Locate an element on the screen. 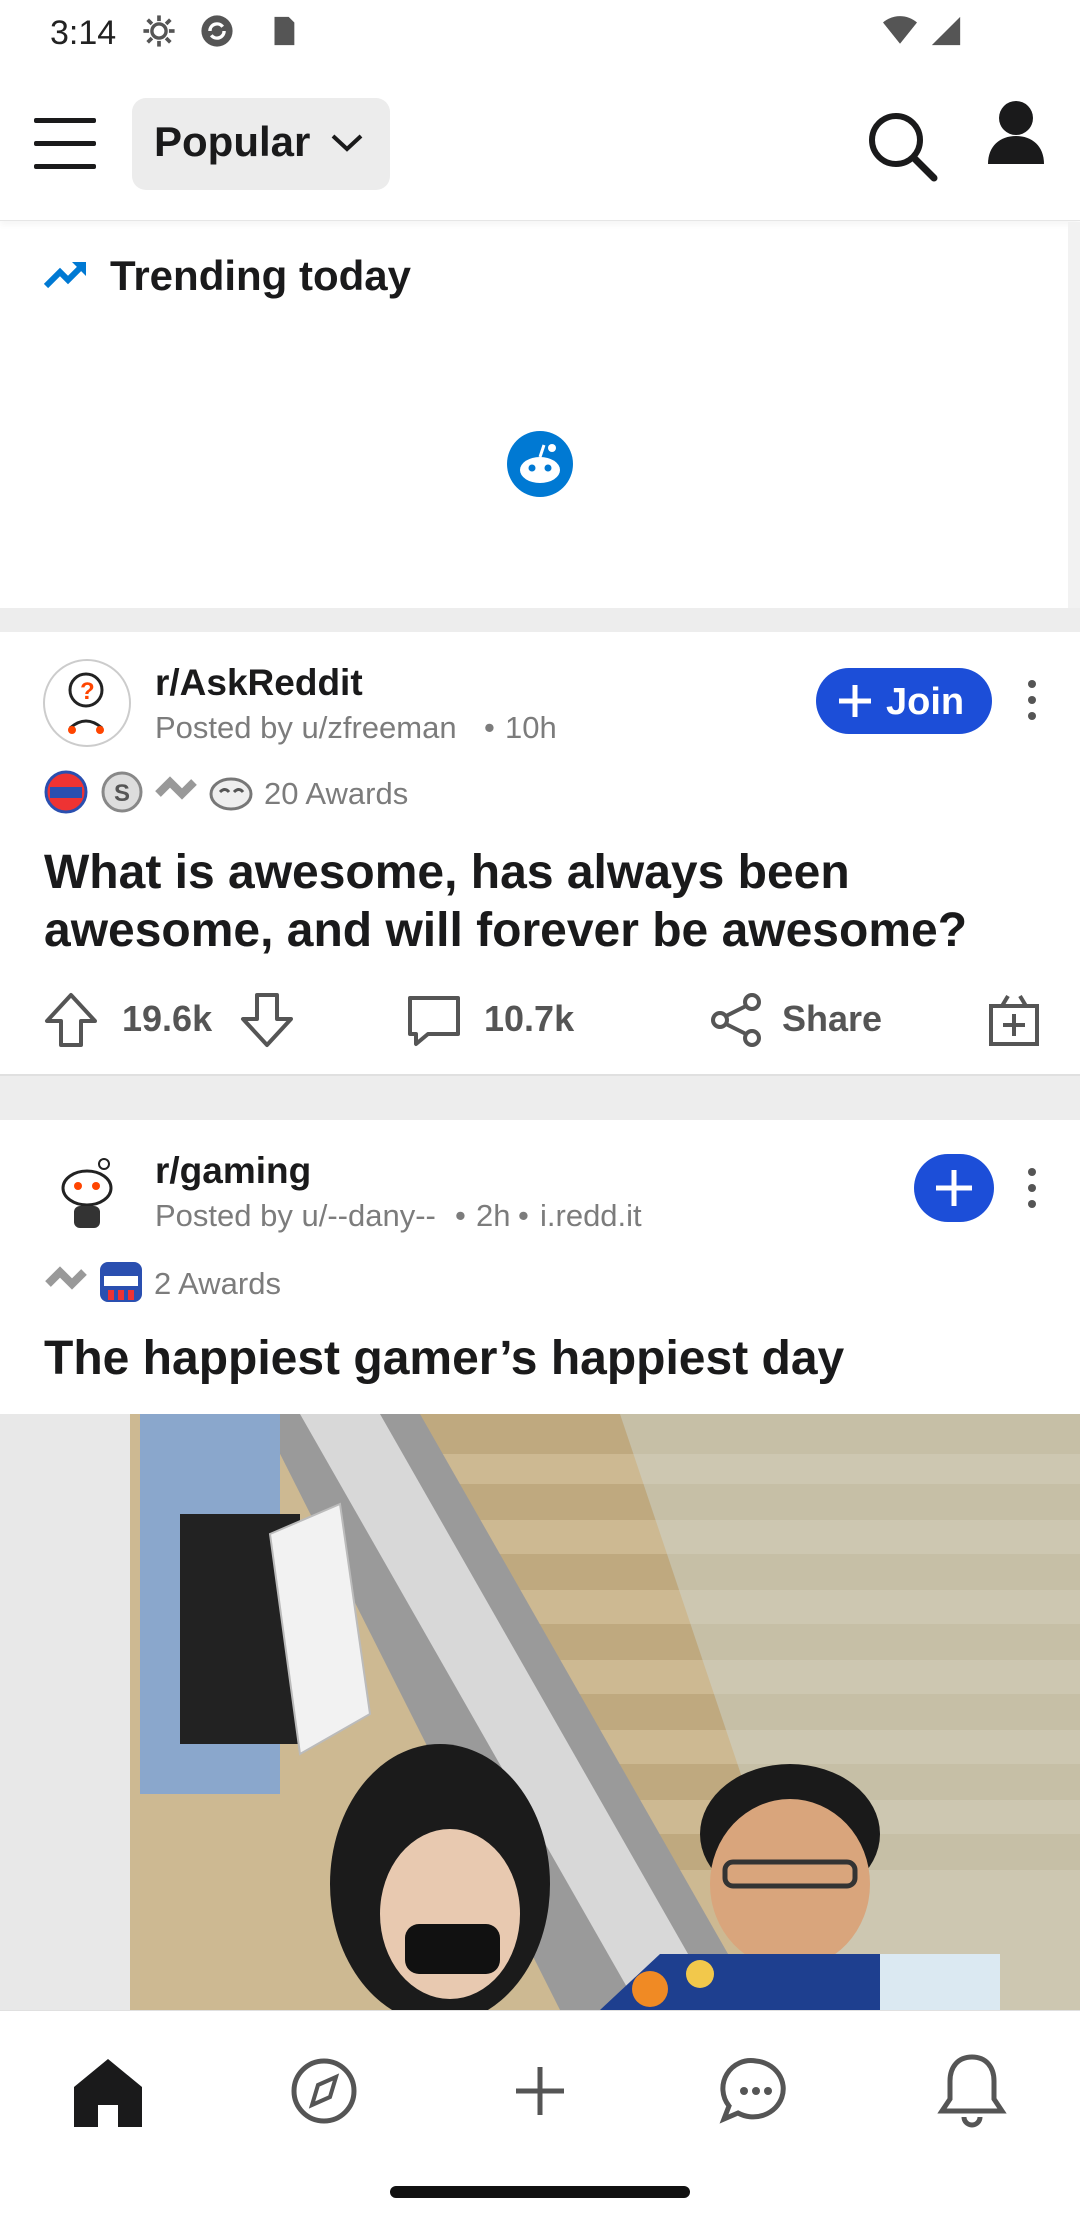 Image resolution: width=1080 pixels, height=2221 pixels. post-author: Posted by u/zfreeman is located at coordinates (306, 728).